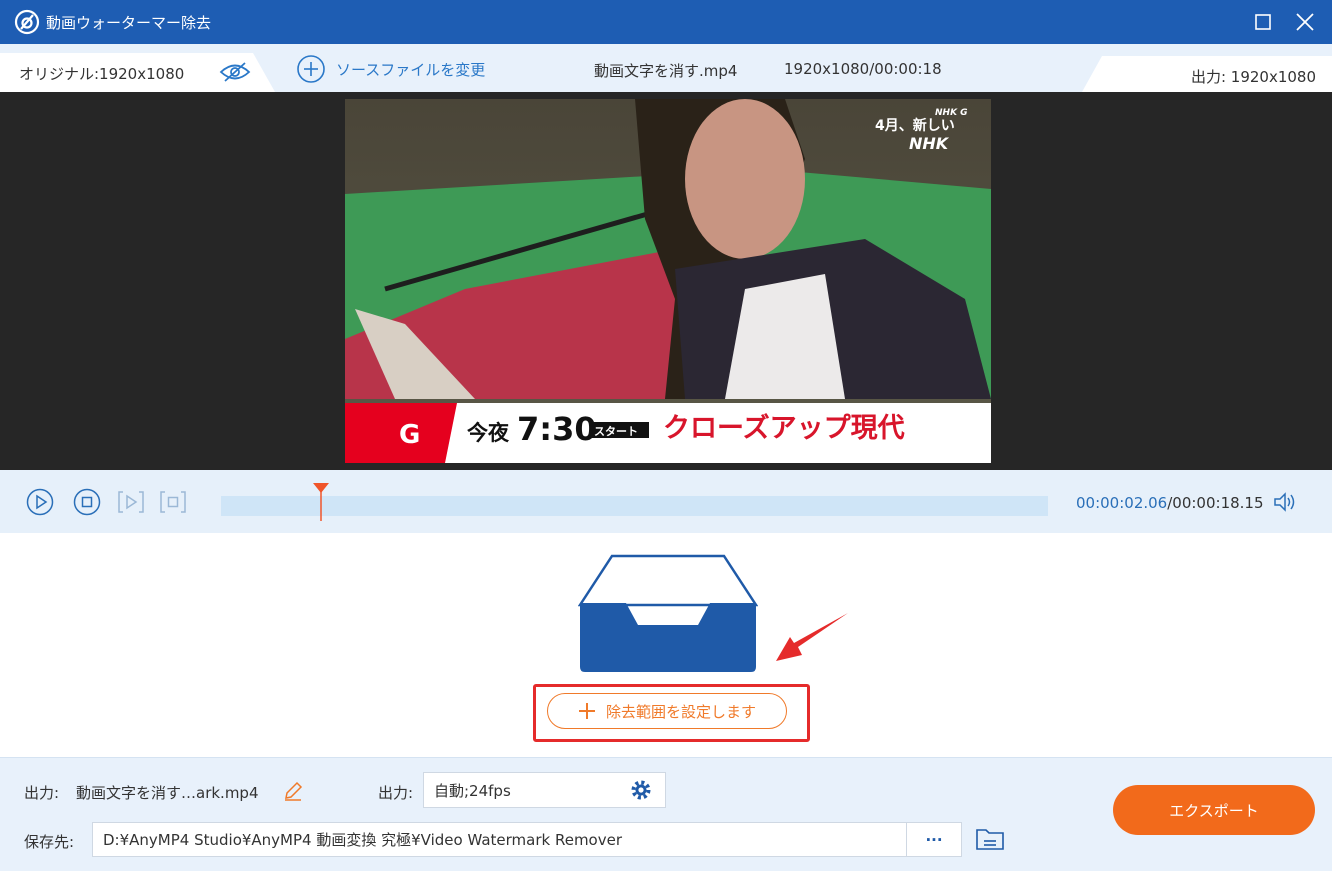 The height and width of the screenshot is (871, 1332). What do you see at coordinates (666, 71) in the screenshot?
I see `file-name: 動画文字を消す.mp4` at bounding box center [666, 71].